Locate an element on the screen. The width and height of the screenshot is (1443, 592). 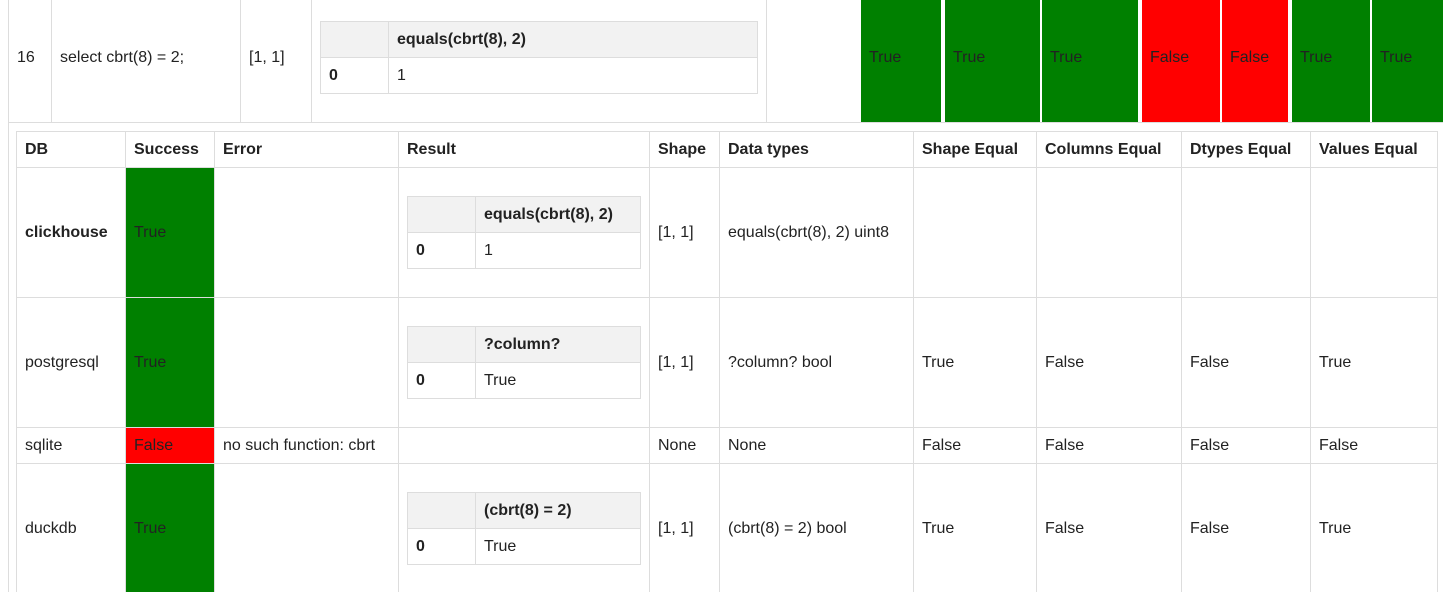
columns-equal-value is located at coordinates (1109, 232).